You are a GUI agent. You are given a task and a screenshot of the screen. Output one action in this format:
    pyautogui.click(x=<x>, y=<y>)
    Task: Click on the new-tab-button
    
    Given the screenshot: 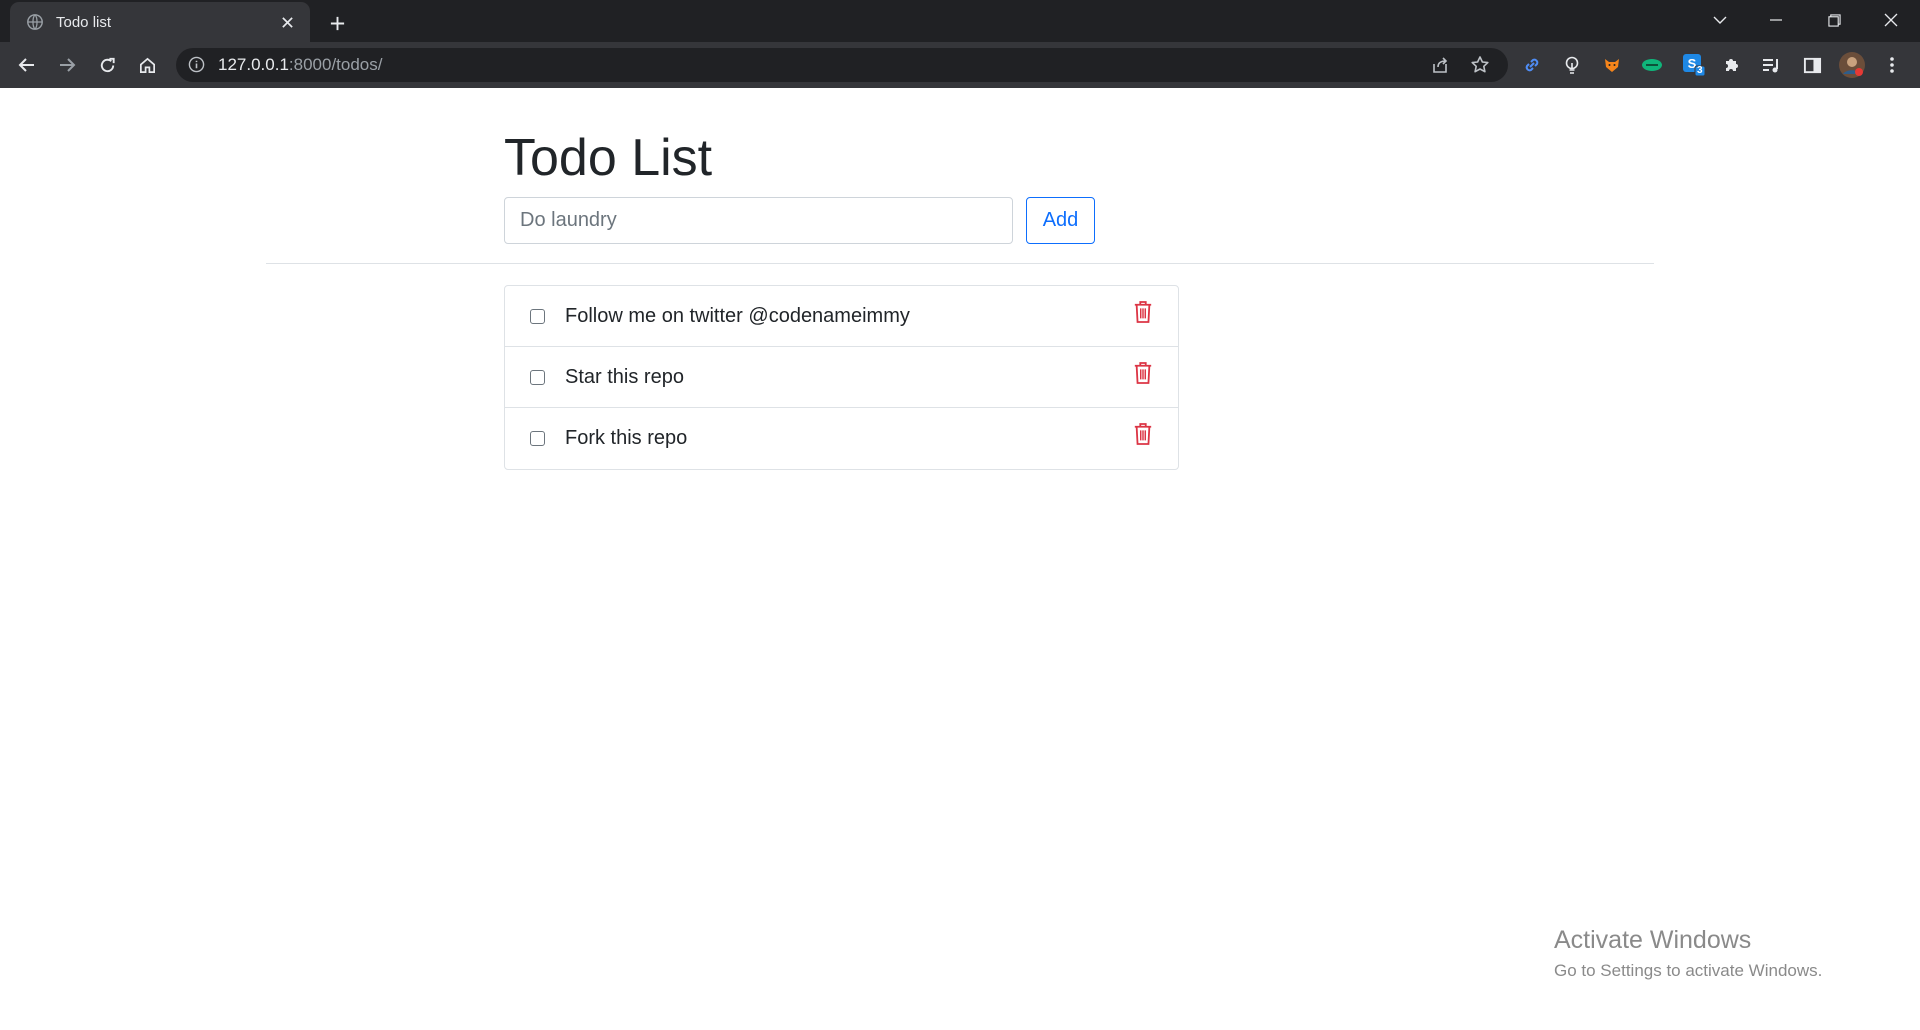 What is the action you would take?
    pyautogui.click(x=337, y=23)
    